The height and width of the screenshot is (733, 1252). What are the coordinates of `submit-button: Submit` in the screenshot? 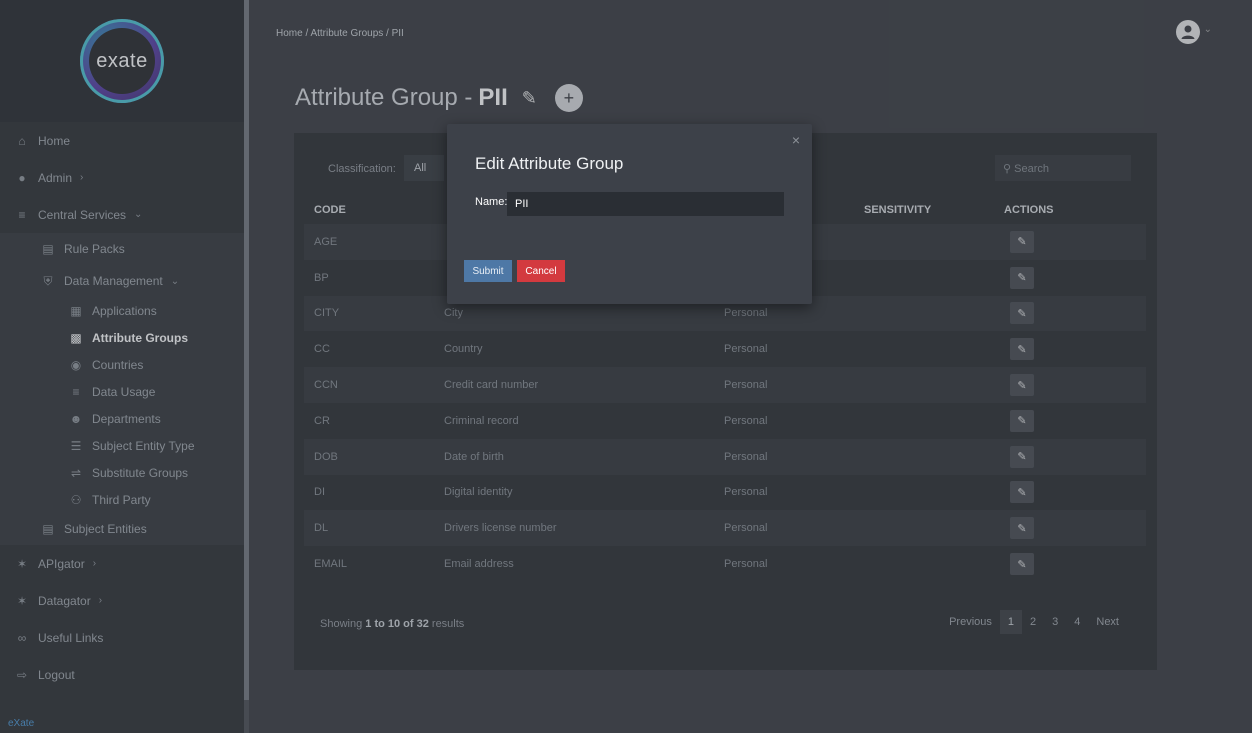 It's located at (488, 271).